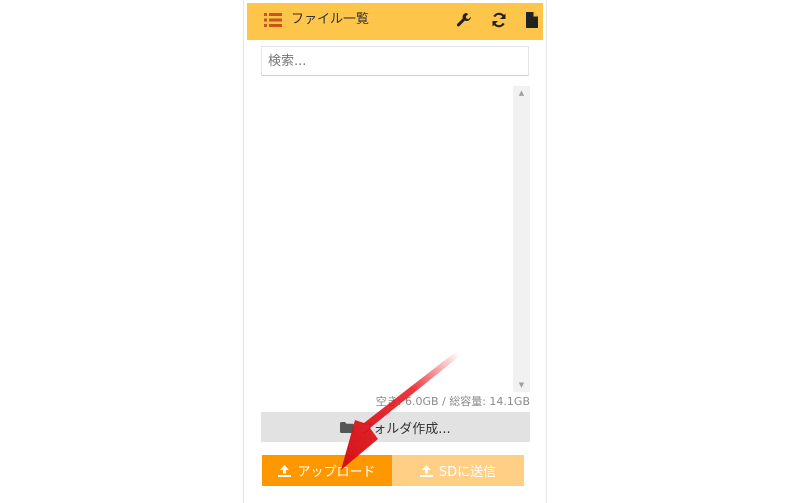 The image size is (800, 503). What do you see at coordinates (347, 427) in the screenshot?
I see `folder-icon` at bounding box center [347, 427].